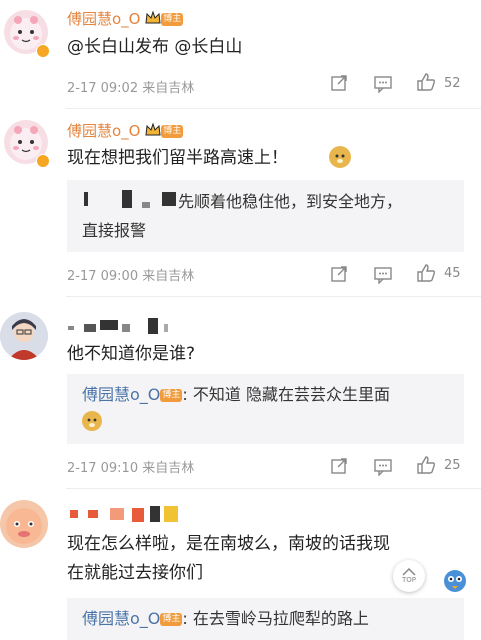 The height and width of the screenshot is (640, 481). I want to click on reply-author-pixelated, so click(129, 200).